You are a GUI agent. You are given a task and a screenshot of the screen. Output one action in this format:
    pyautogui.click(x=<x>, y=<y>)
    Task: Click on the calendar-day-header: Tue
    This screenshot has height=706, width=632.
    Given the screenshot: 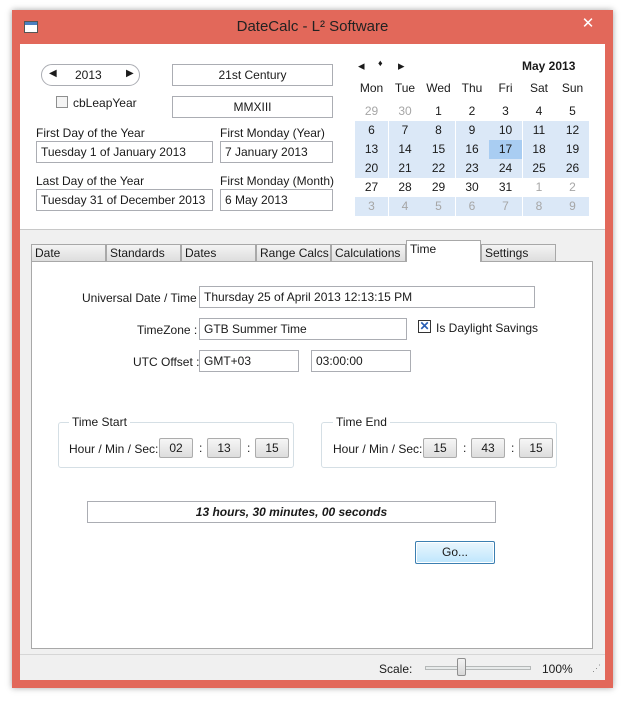 What is the action you would take?
    pyautogui.click(x=405, y=88)
    